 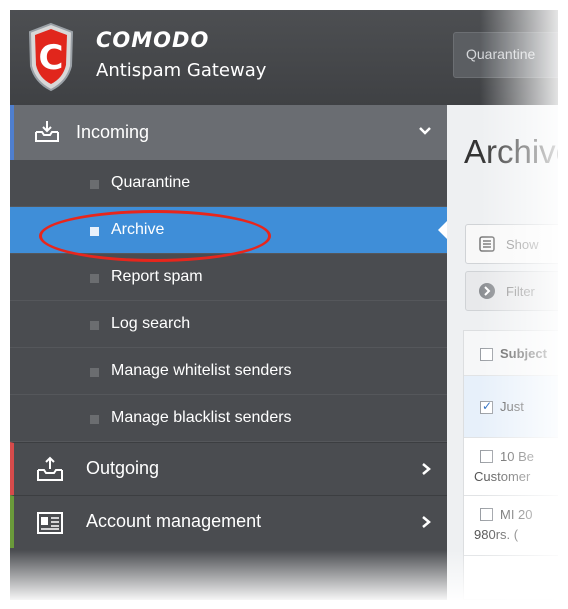 What do you see at coordinates (174, 521) in the screenshot?
I see `sidebar-item-label: Account management` at bounding box center [174, 521].